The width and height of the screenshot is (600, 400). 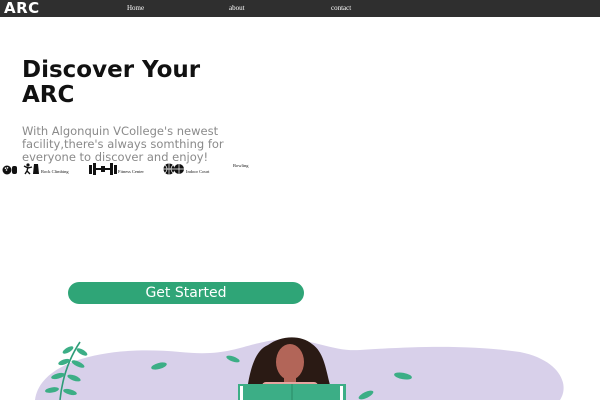 I want to click on reading-woman-illustration, so click(x=299, y=368).